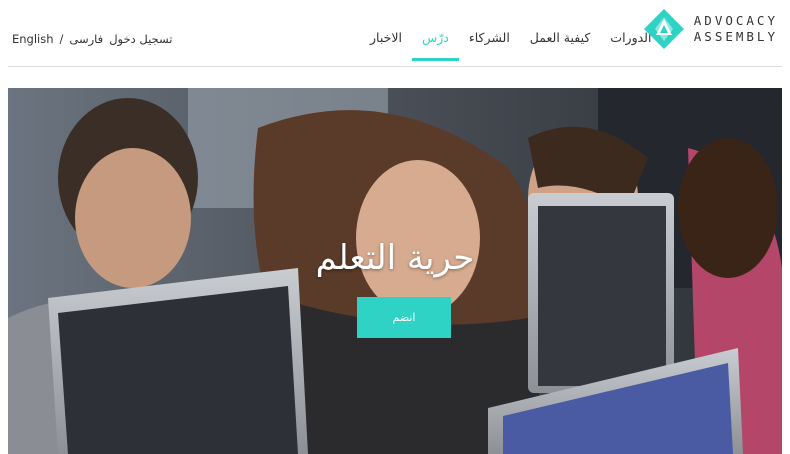 Image resolution: width=790 pixels, height=454 pixels. Describe the element at coordinates (404, 317) in the screenshot. I see `join-button: انضم` at that location.